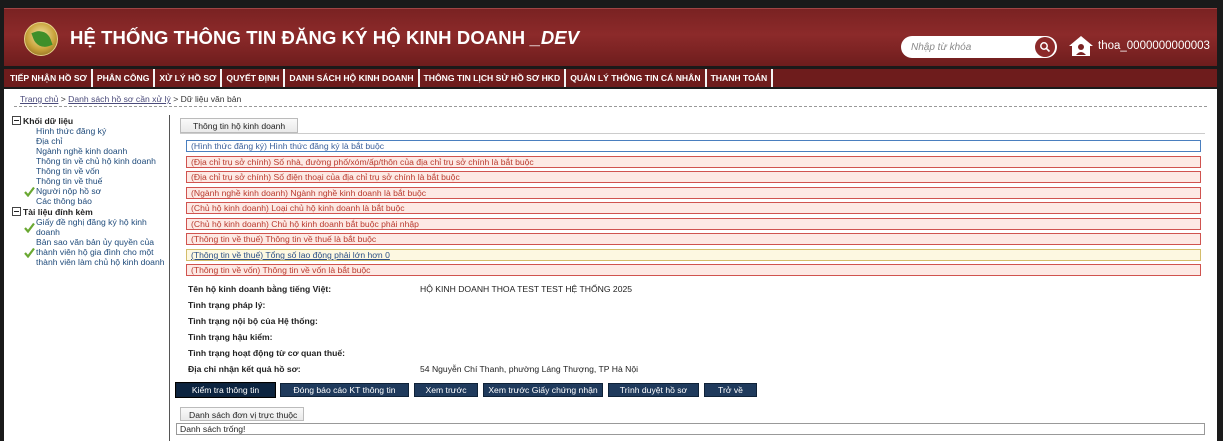  I want to click on menu-item-tiep-nhan: TIẾP NHẬN HỒ SƠ, so click(49, 78).